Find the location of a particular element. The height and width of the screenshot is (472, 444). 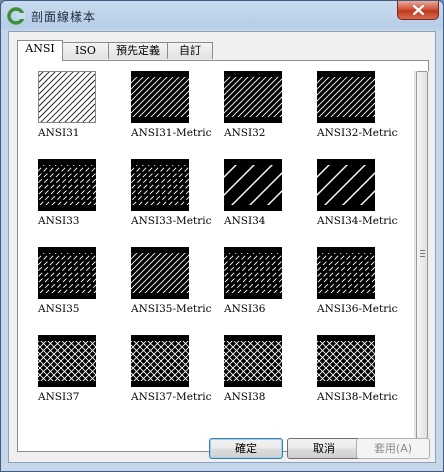

tab-ansi: ANSI is located at coordinates (40, 50).